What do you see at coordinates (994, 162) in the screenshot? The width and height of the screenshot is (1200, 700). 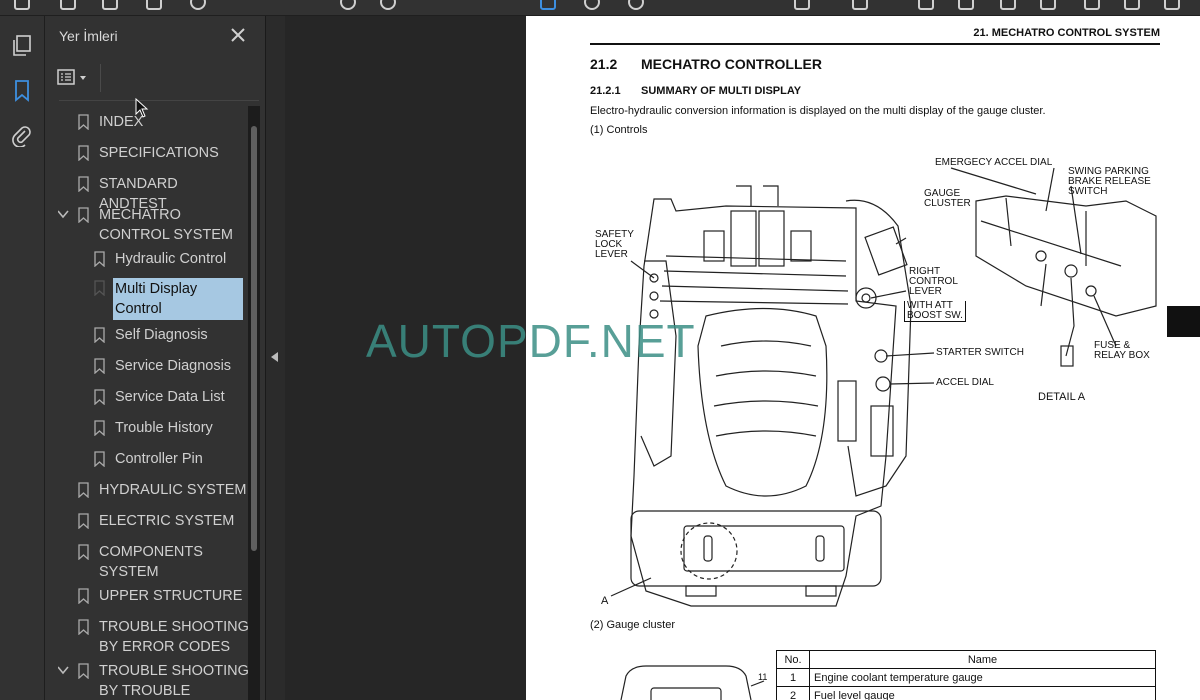 I see `callout-emergency-accel: EMERGECY ACCEL DIAL` at bounding box center [994, 162].